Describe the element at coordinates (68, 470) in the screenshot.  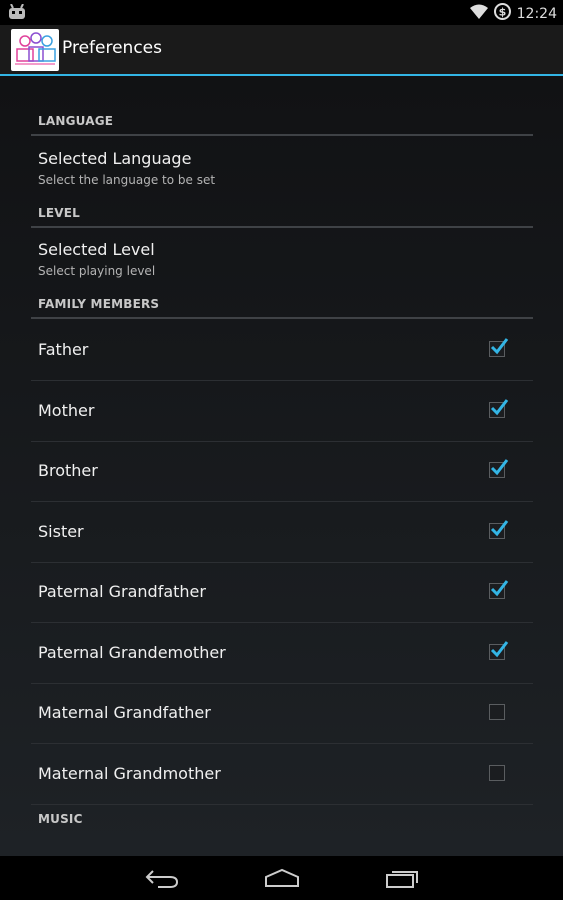
I see `family-member-label: Brother` at that location.